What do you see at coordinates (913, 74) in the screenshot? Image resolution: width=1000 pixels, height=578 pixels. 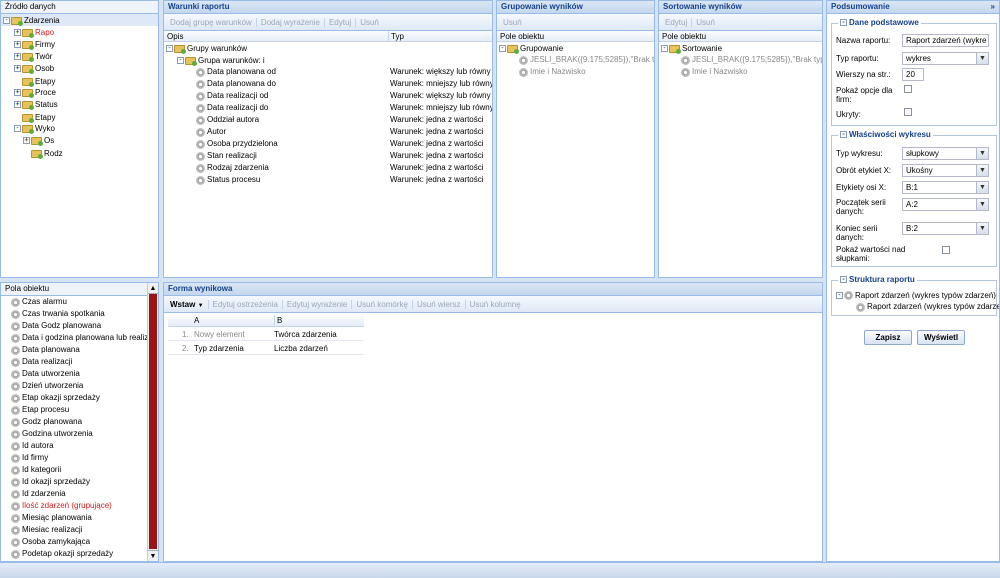 I see `rows-per-page-input: 20` at bounding box center [913, 74].